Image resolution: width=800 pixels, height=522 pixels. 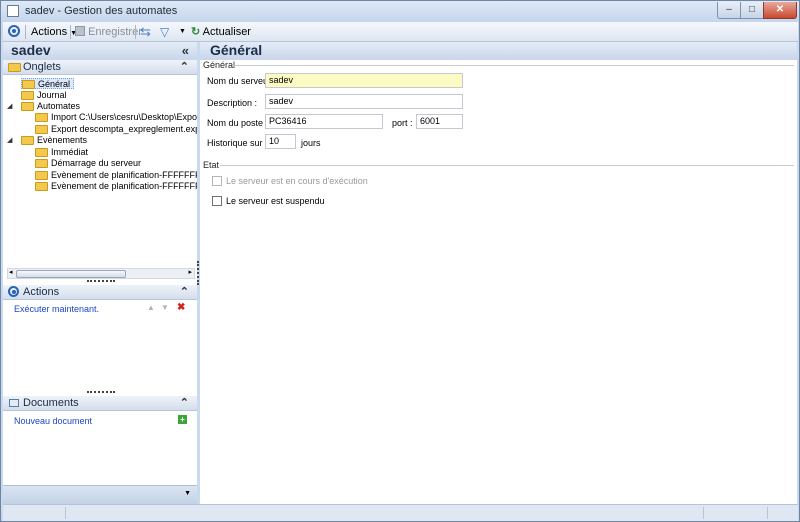 What do you see at coordinates (124, 117) in the screenshot?
I see `tree-item-label: Import C:\Users\cesru\Desktop\ExportAAA` at bounding box center [124, 117].